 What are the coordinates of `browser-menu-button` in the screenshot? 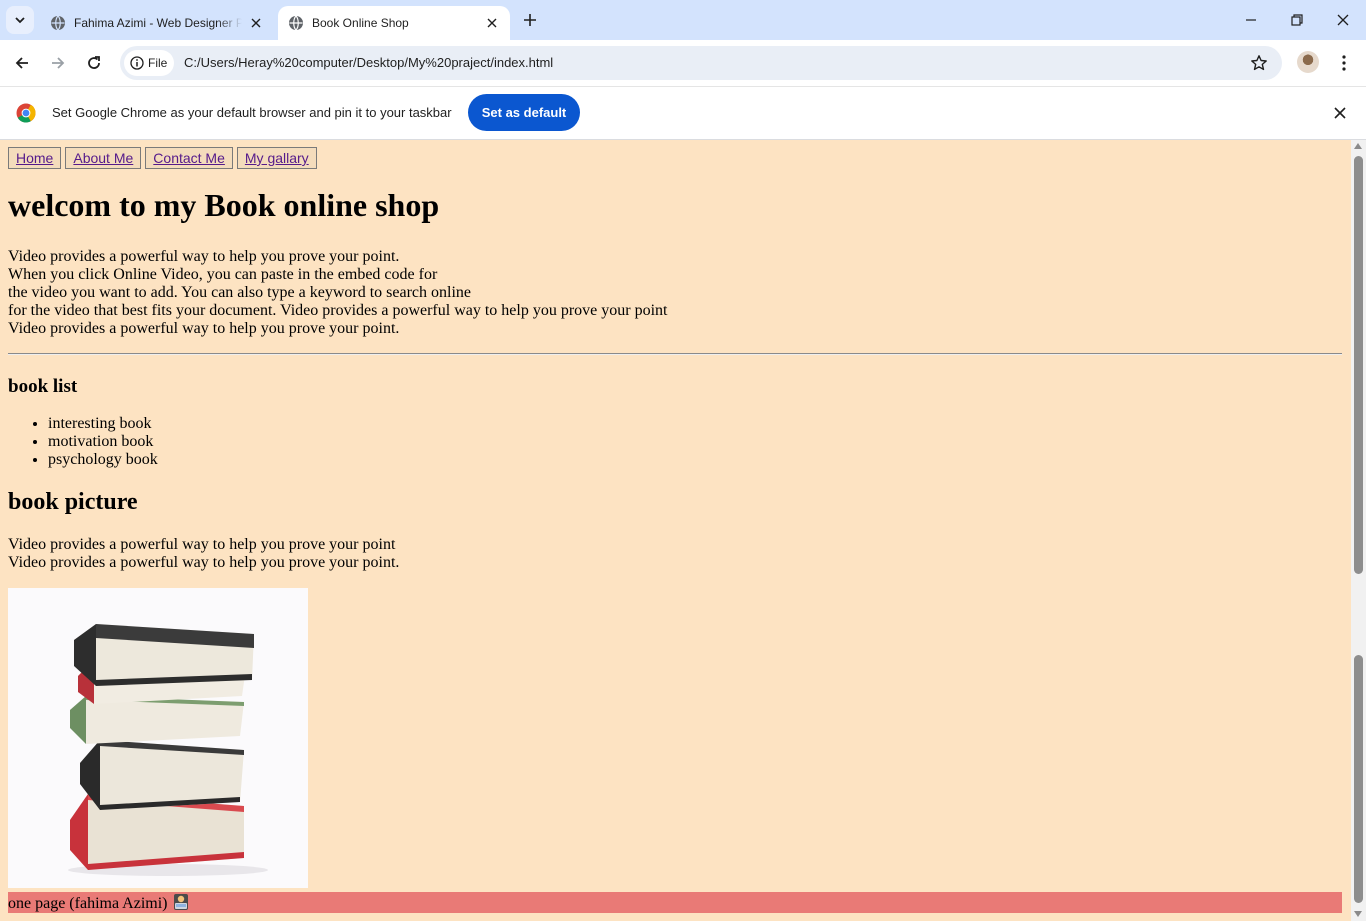 It's located at (1344, 63).